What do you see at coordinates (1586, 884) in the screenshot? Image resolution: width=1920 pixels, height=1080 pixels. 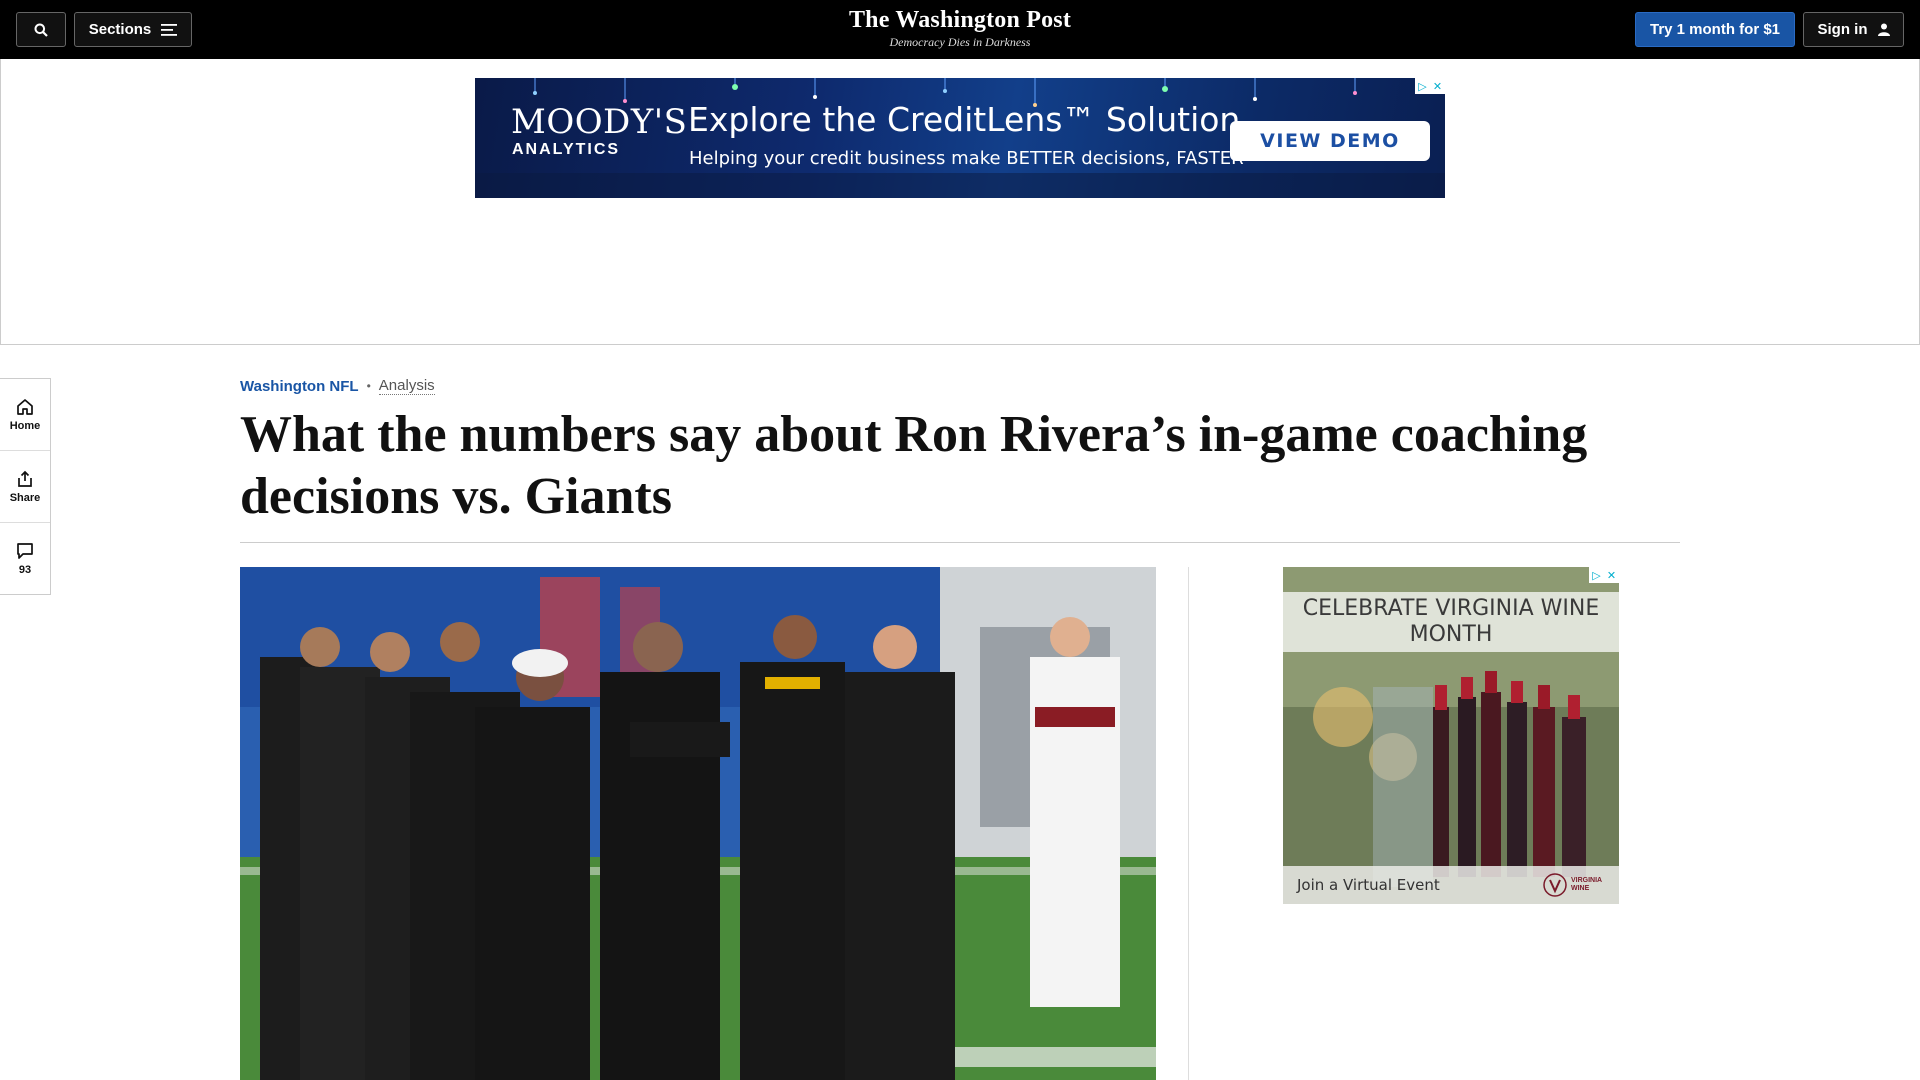 I see `side-ad-brand: VIRGINIA WINE` at bounding box center [1586, 884].